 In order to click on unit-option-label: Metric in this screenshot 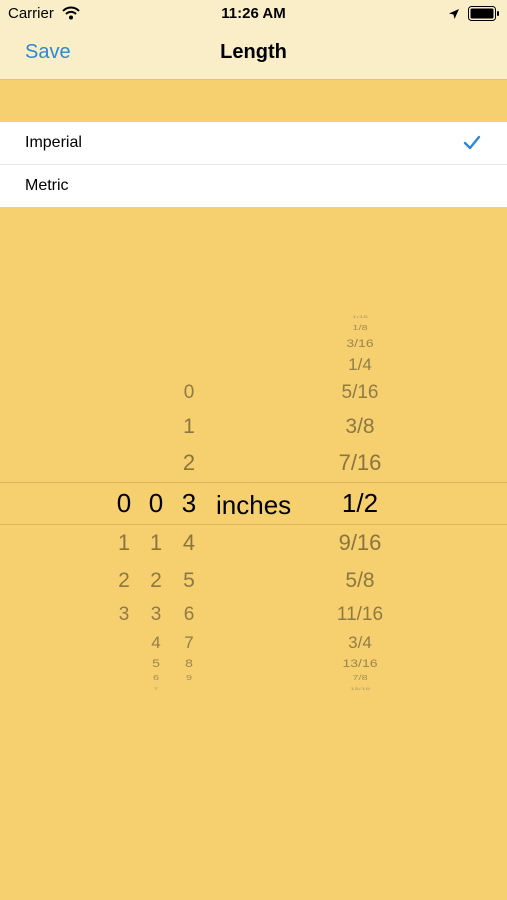, I will do `click(47, 185)`.